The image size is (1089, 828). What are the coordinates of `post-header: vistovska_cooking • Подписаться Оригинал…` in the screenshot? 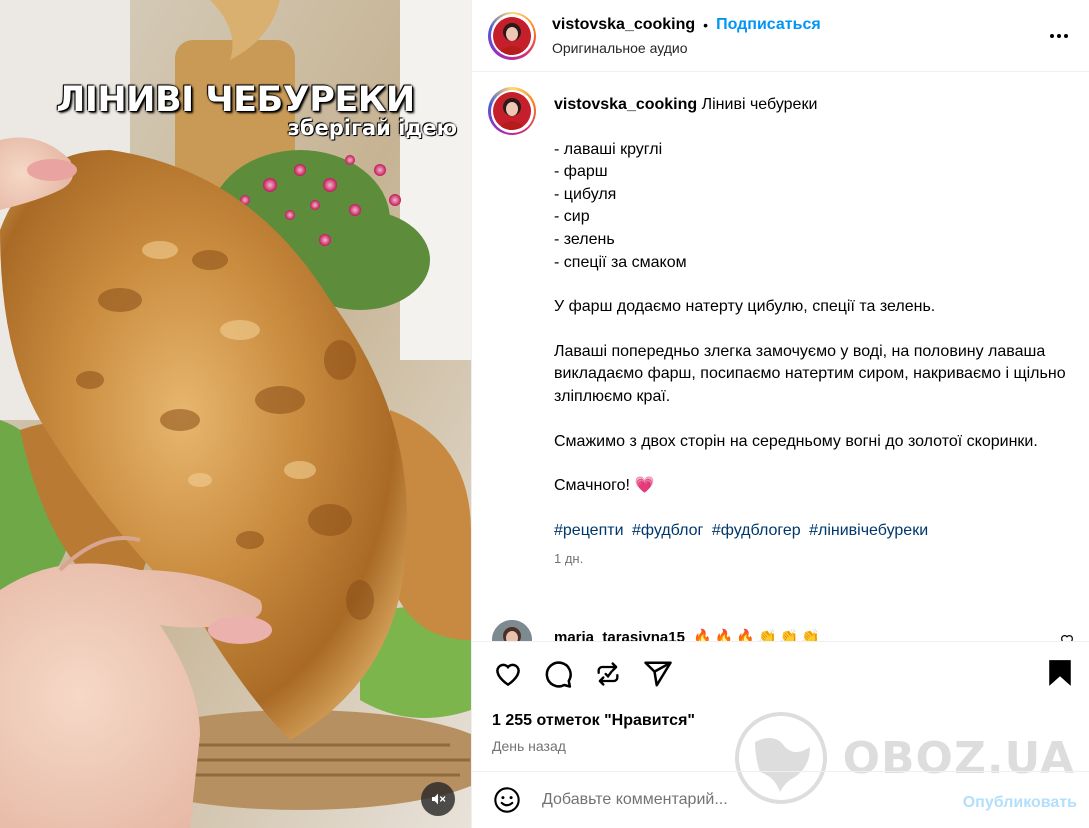 It's located at (780, 36).